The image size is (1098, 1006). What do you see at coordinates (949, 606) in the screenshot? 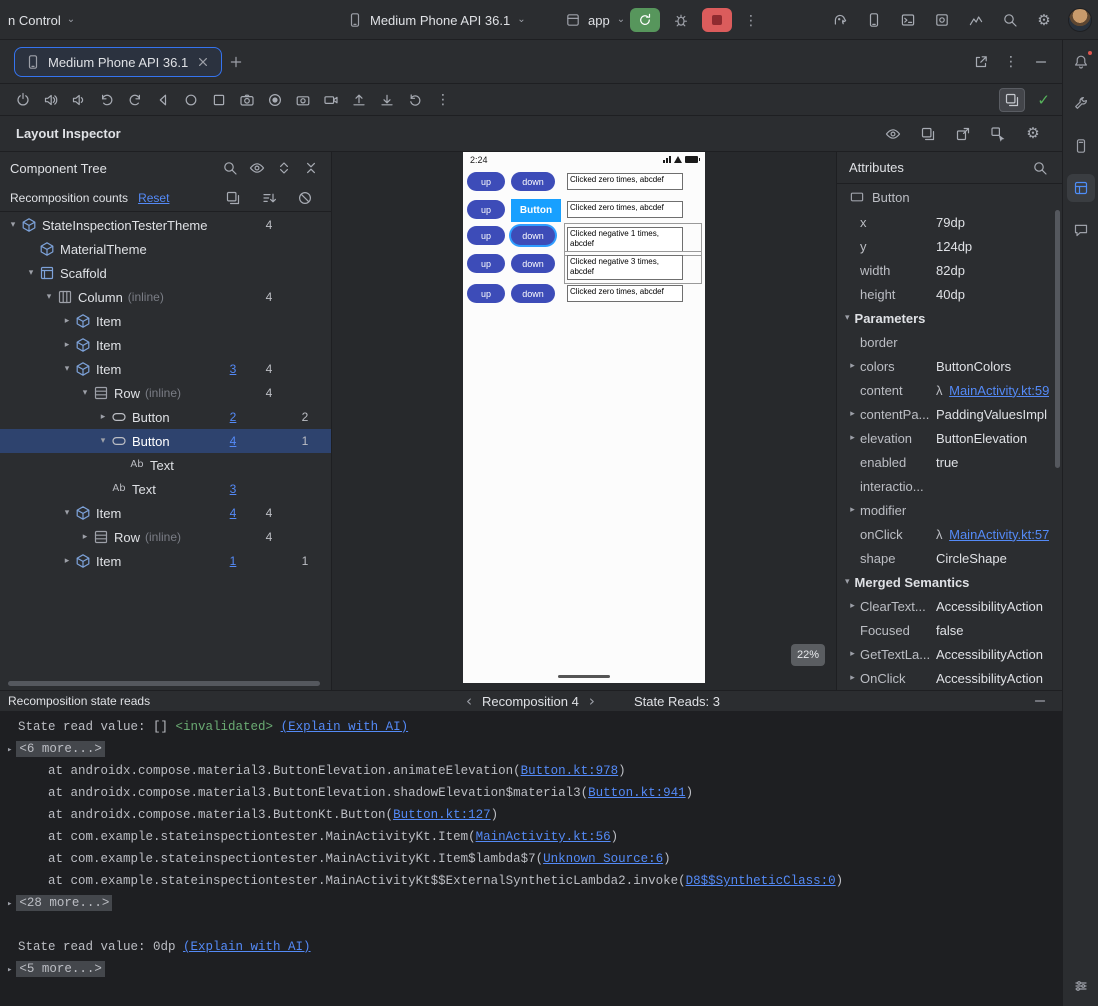
I see `attr-row-cleartext: ▸ ClearText... AccessibilityAction` at bounding box center [949, 606].